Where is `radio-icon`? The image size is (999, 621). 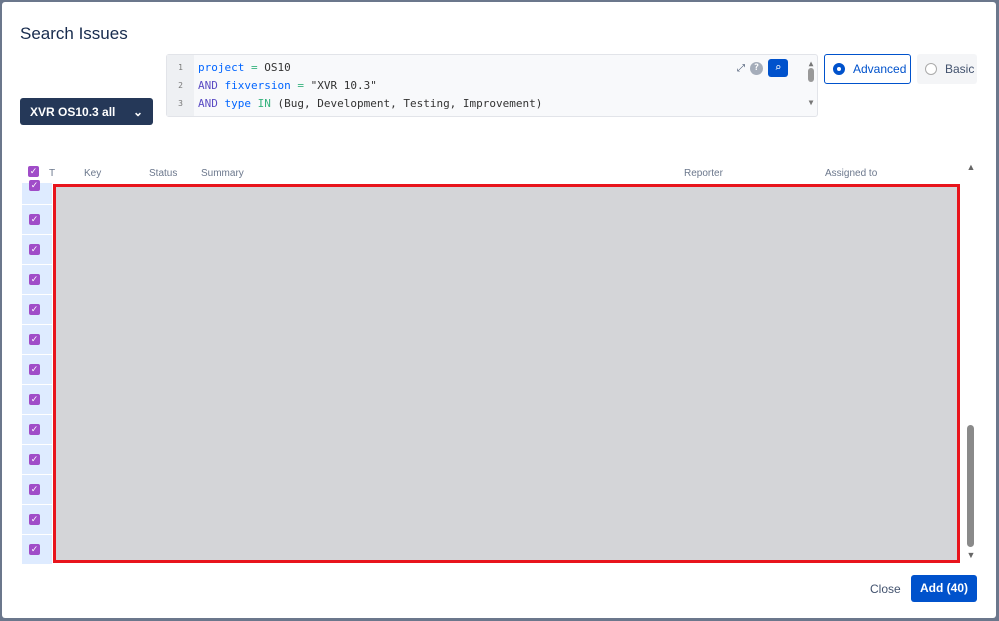
radio-icon is located at coordinates (931, 69).